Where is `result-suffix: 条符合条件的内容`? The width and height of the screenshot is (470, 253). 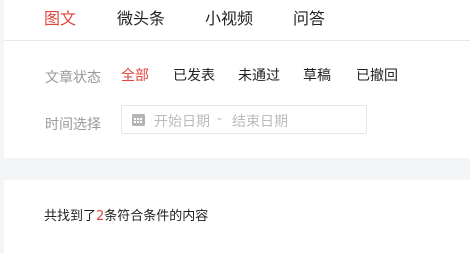
result-suffix: 条符合条件的内容 is located at coordinates (156, 216).